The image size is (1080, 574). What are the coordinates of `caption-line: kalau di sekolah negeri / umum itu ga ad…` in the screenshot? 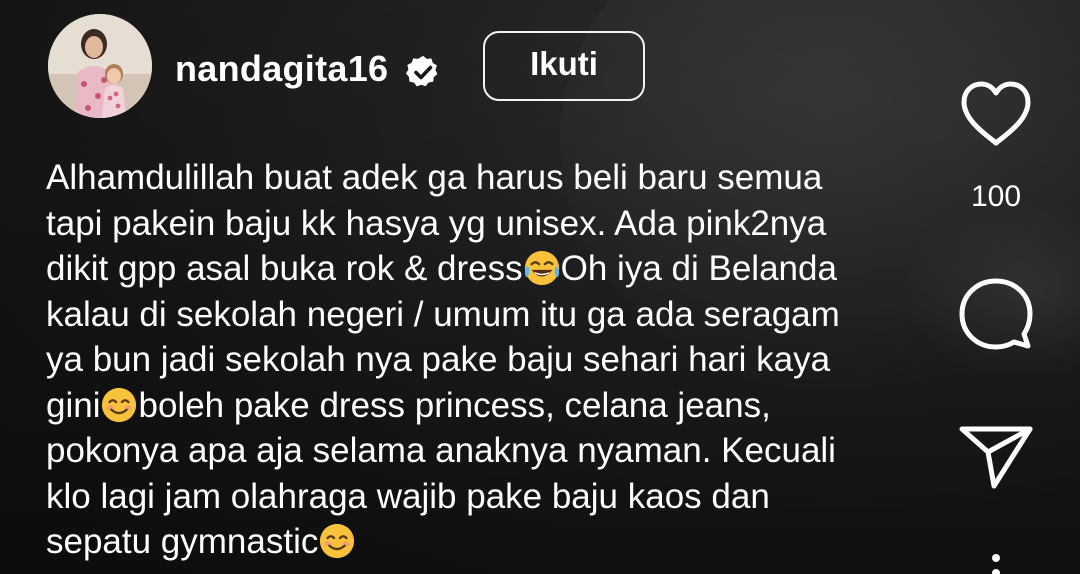 It's located at (443, 314).